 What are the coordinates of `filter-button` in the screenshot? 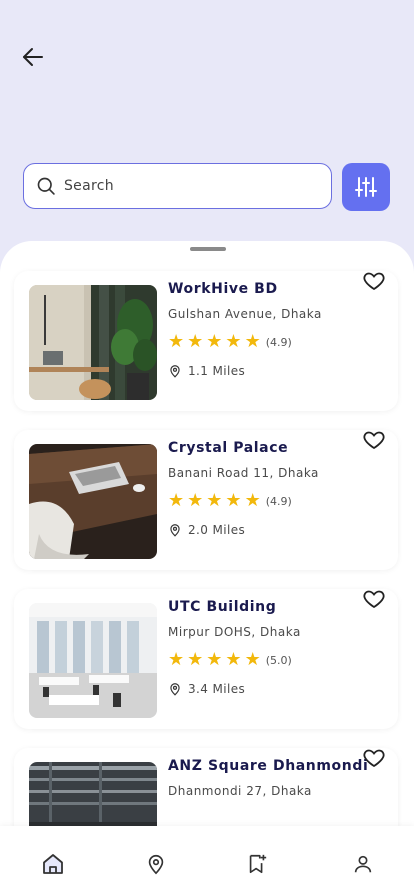 It's located at (366, 187).